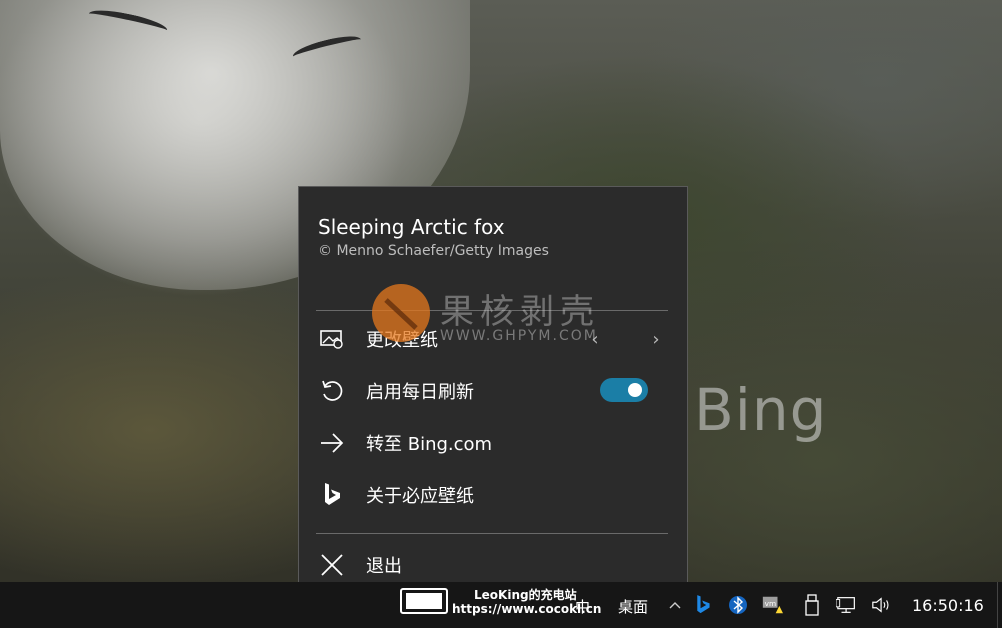 The height and width of the screenshot is (628, 1002). I want to click on desktop-toolbar-label: 桌面, so click(633, 606).